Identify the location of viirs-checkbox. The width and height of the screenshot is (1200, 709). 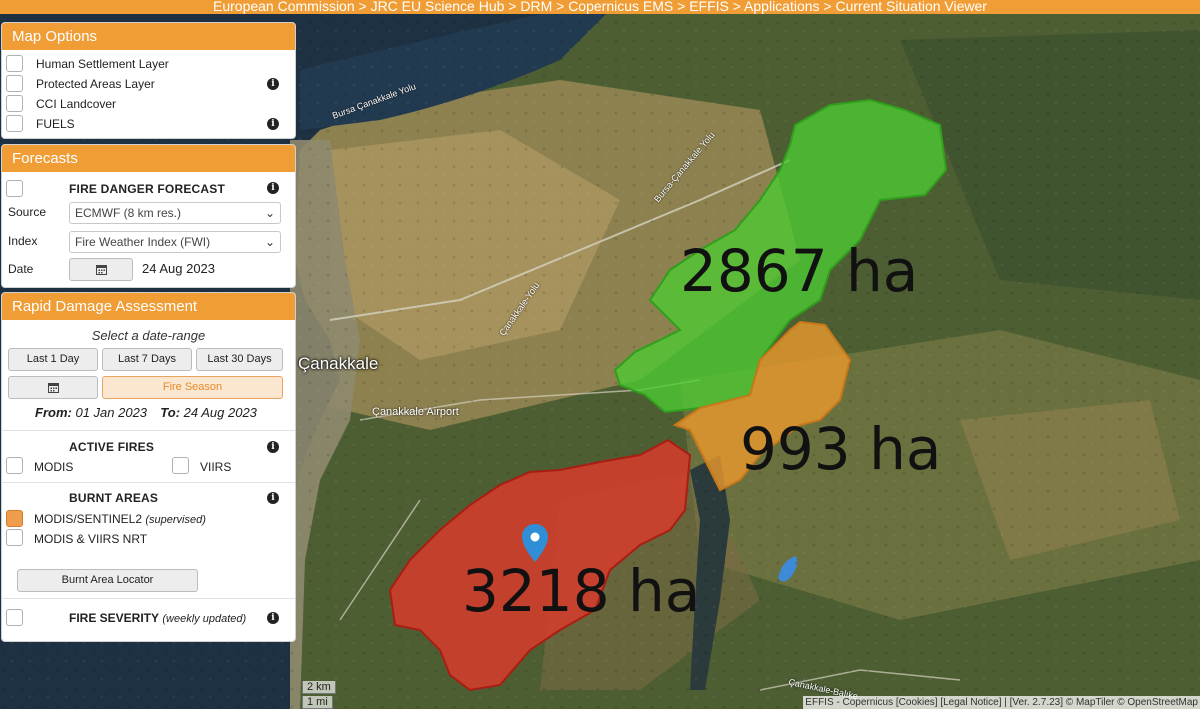
(180, 465).